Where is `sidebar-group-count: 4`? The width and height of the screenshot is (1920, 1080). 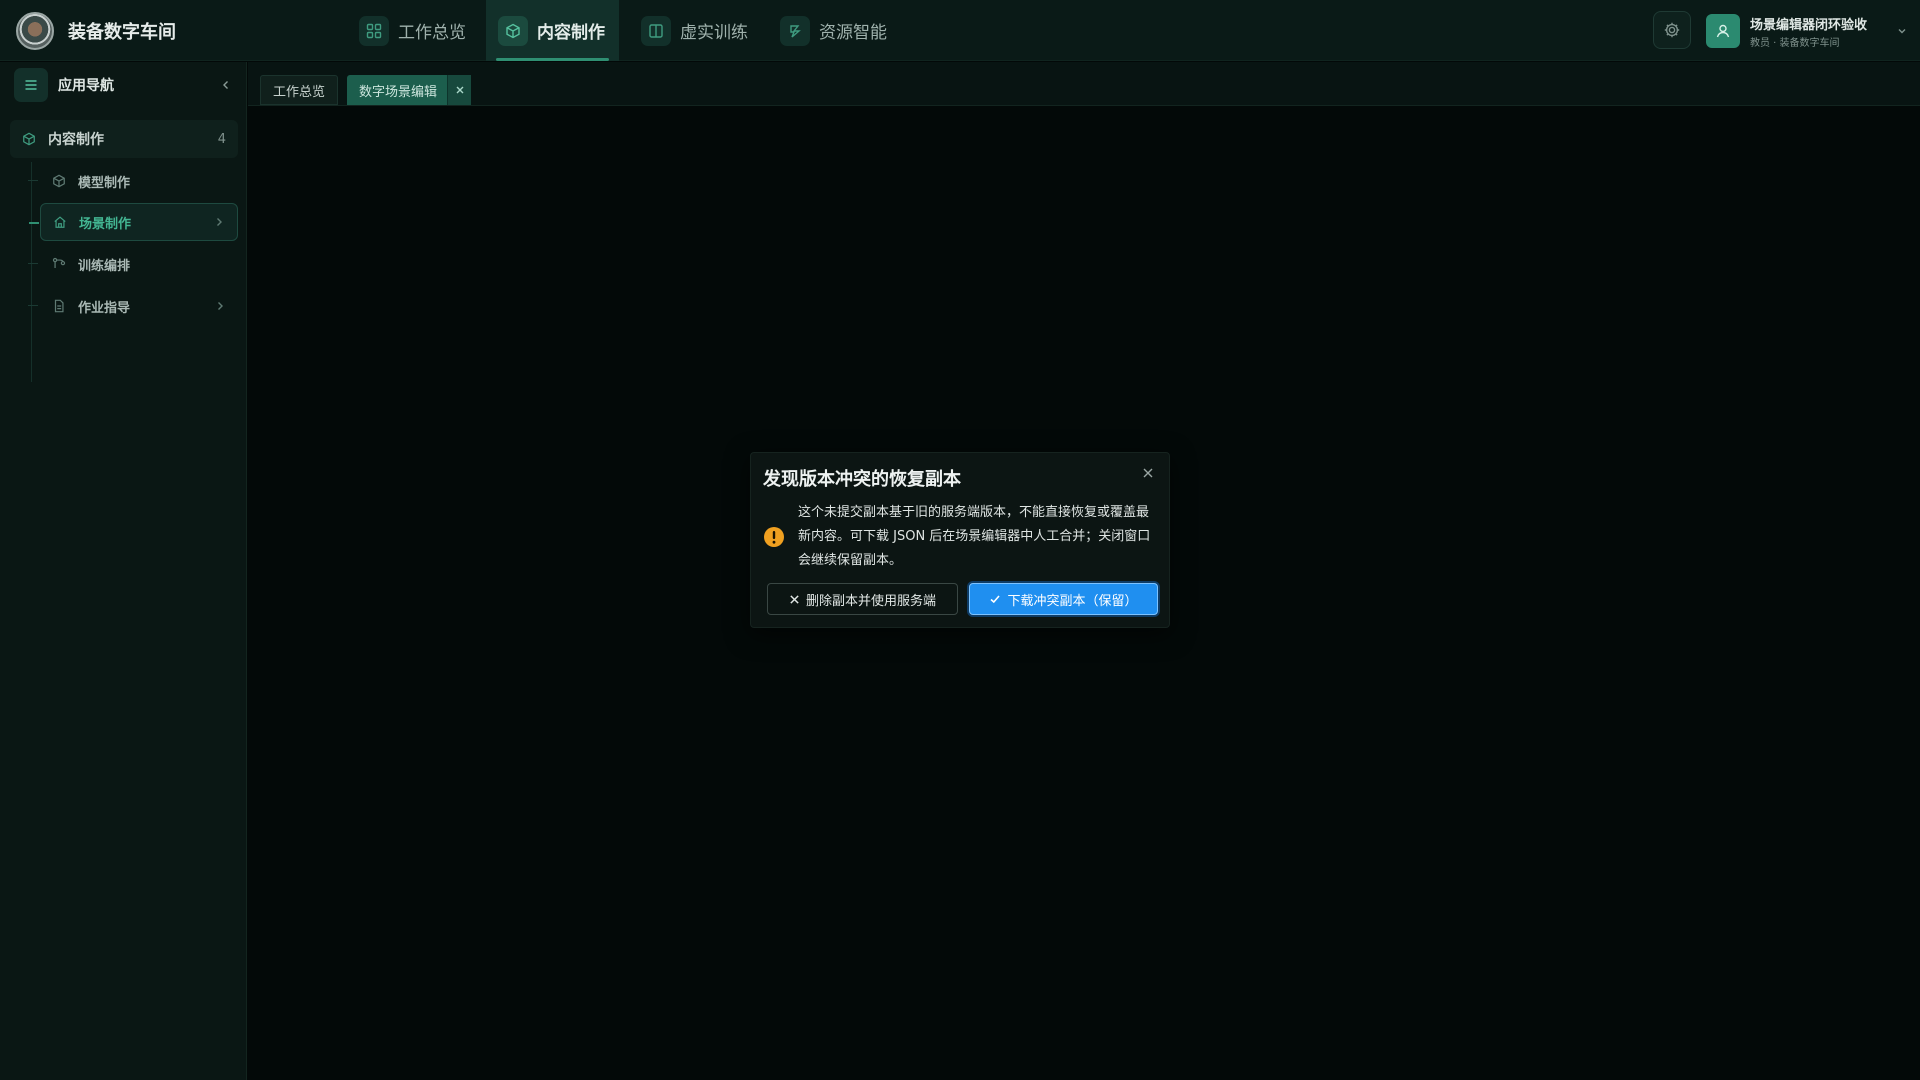
sidebar-group-count: 4 is located at coordinates (221, 139).